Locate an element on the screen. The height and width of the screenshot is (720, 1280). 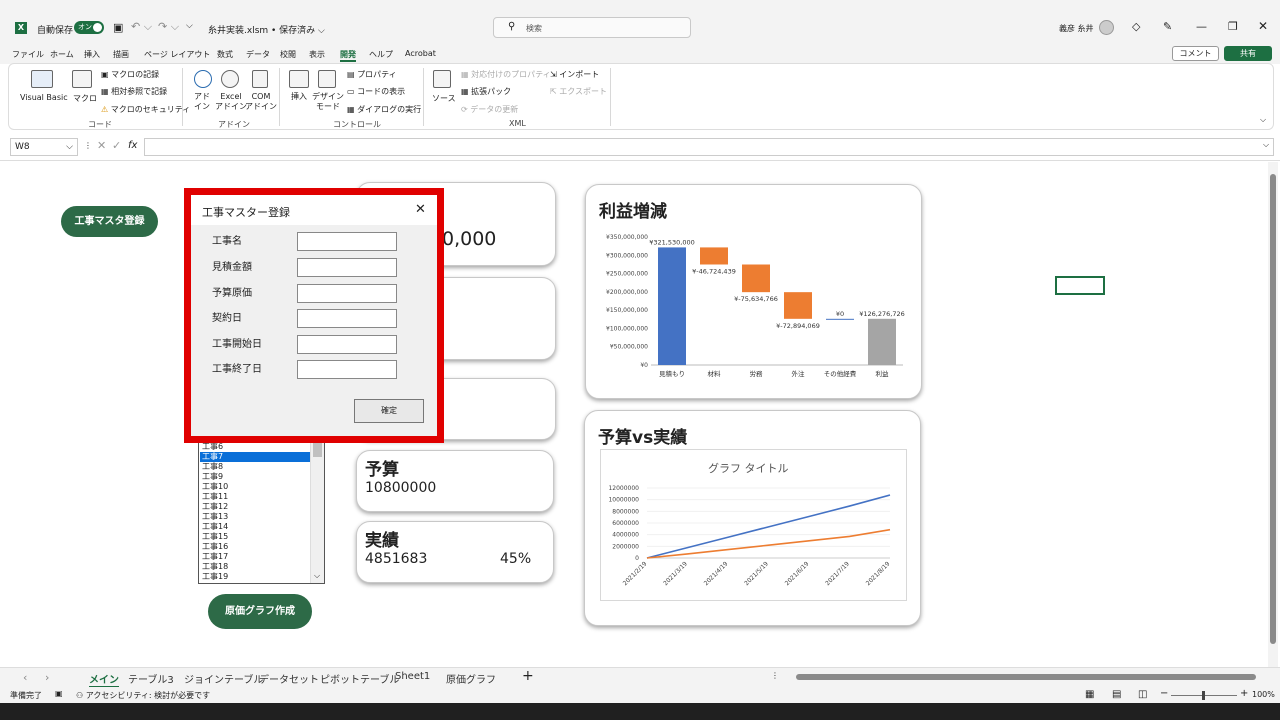
sheet-tab: データセット is located at coordinates (289, 678).